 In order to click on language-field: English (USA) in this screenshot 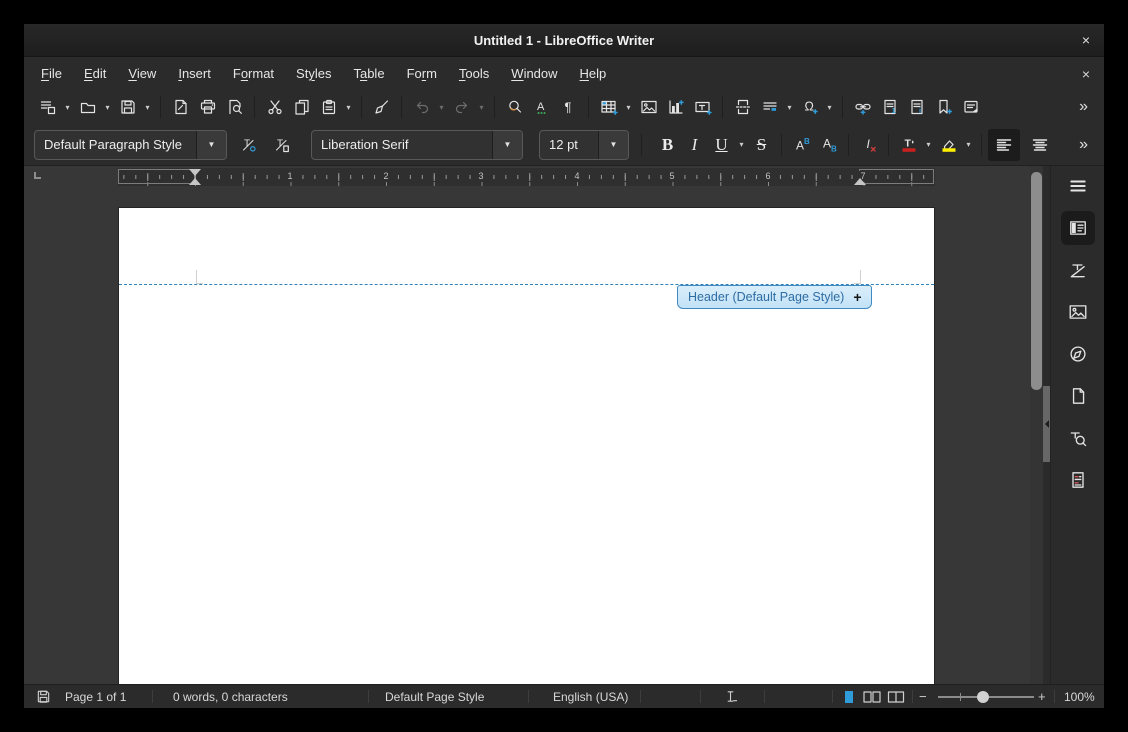, I will do `click(590, 696)`.